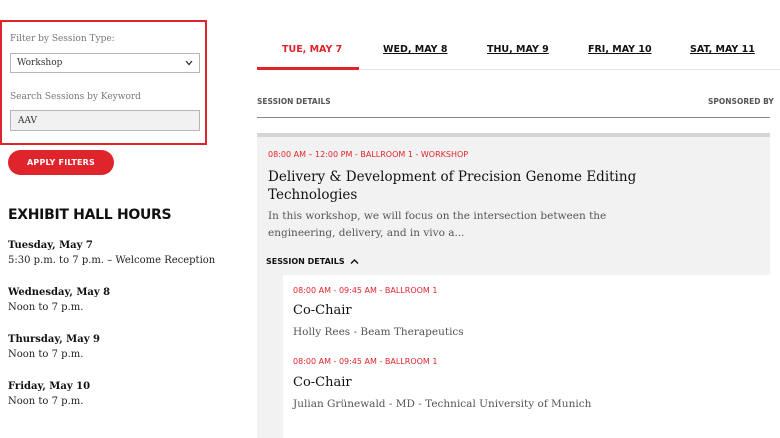 Image resolution: width=780 pixels, height=438 pixels. I want to click on tab-tue-may-7: TUE, MAY 7, so click(312, 49).